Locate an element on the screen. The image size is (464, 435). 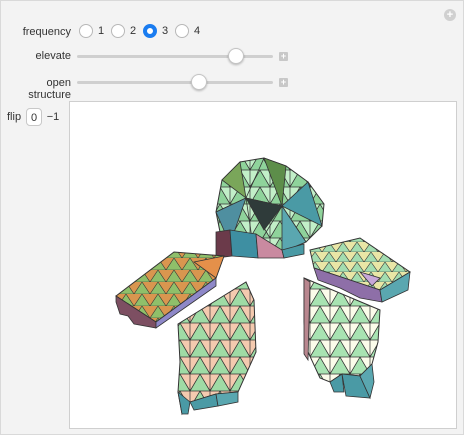
flip-label: flip is located at coordinates (14, 117).